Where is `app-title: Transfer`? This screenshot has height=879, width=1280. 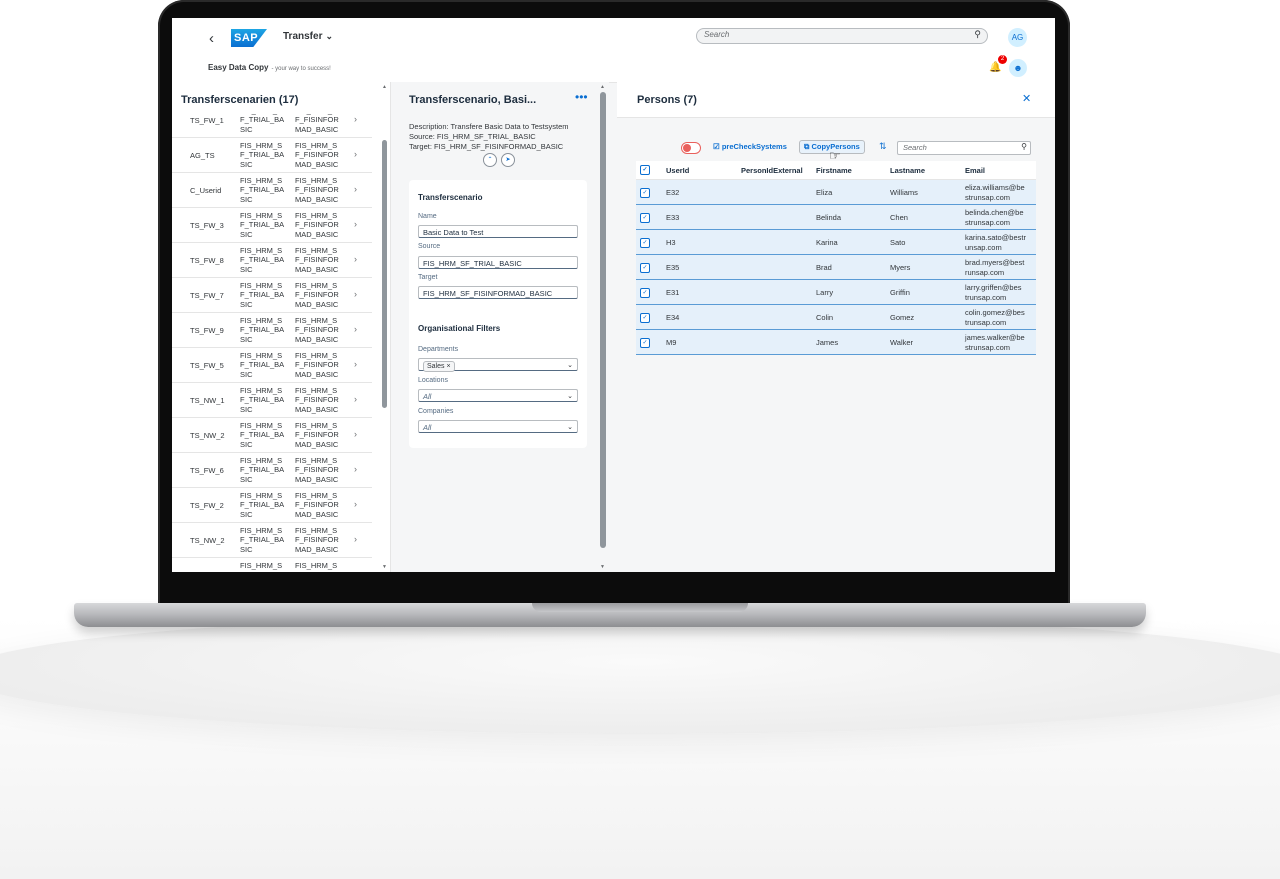
app-title: Transfer is located at coordinates (303, 36).